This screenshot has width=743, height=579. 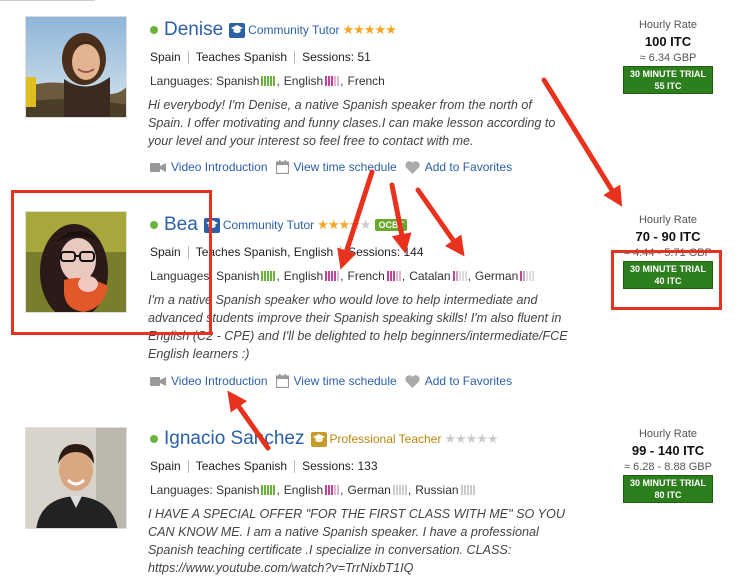 I want to click on language-item: French, so click(x=366, y=81).